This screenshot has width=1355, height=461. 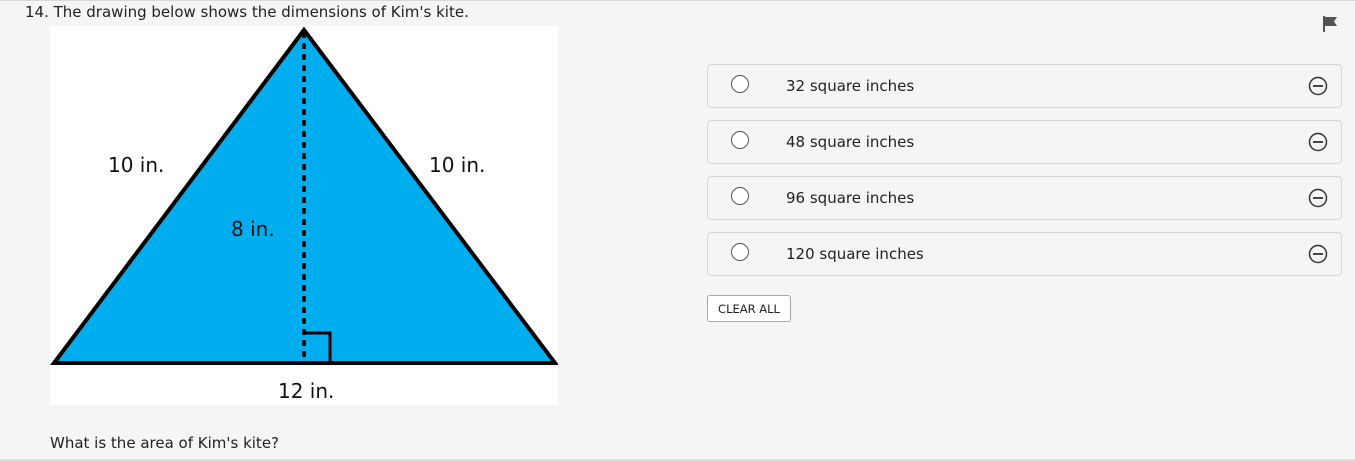 What do you see at coordinates (1024, 198) in the screenshot?
I see `answer-choice: 96 square inches` at bounding box center [1024, 198].